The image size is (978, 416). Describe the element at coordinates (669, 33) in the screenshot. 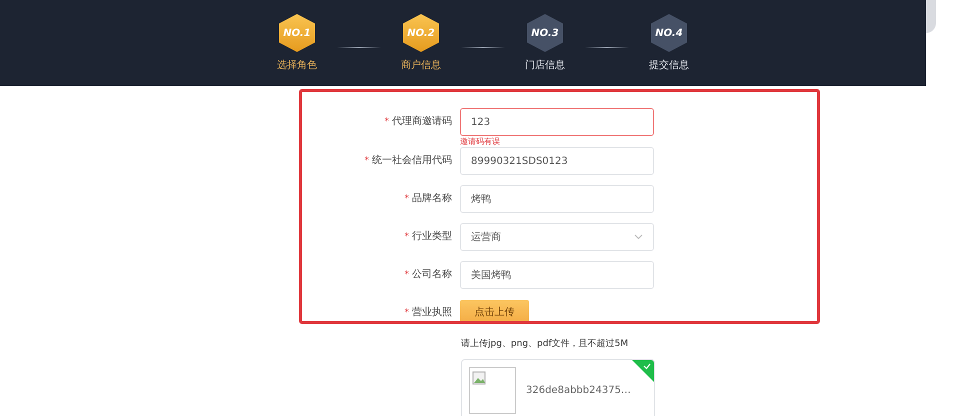

I see `step-badge: NO.4` at that location.